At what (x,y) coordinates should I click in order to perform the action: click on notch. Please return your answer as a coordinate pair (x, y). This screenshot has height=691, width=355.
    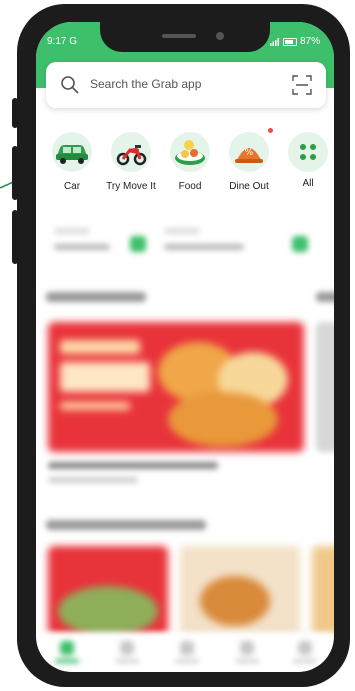
    Looking at the image, I should click on (185, 37).